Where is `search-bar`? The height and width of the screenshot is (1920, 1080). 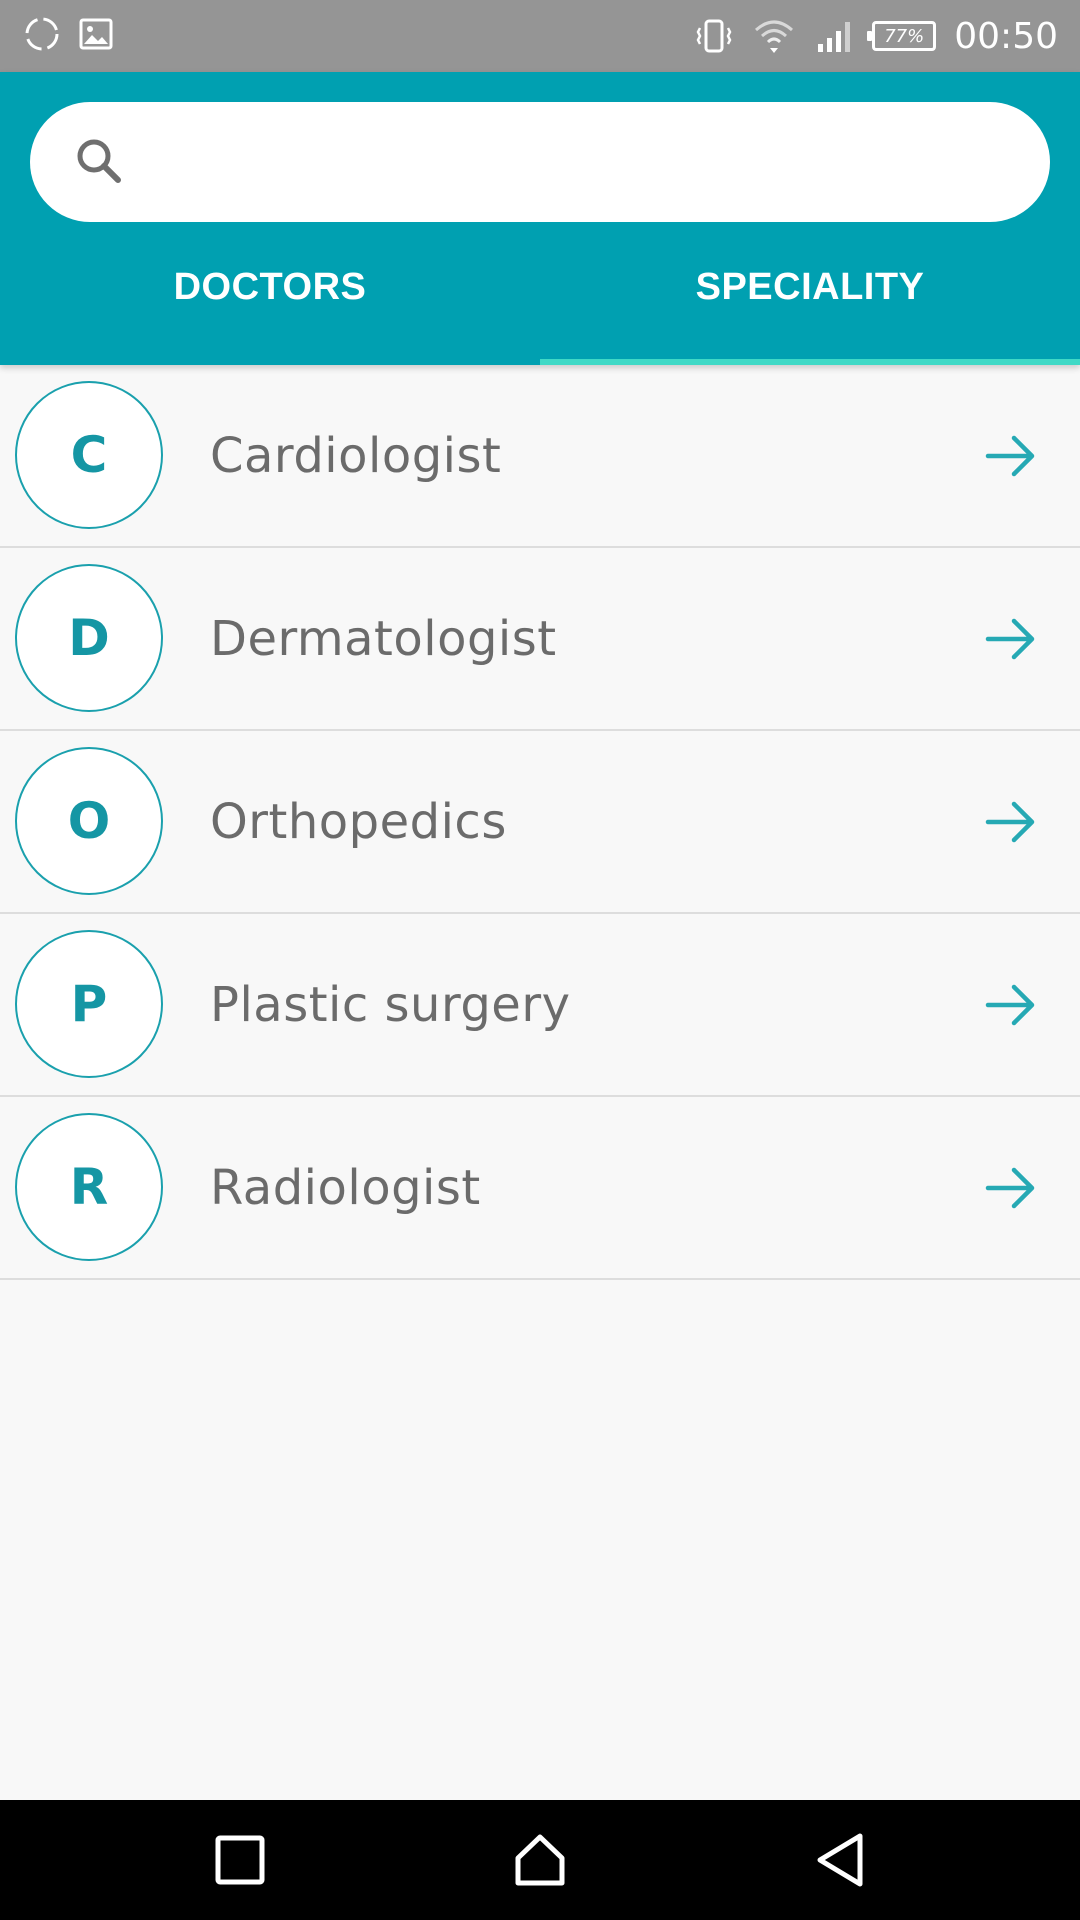
search-bar is located at coordinates (540, 162).